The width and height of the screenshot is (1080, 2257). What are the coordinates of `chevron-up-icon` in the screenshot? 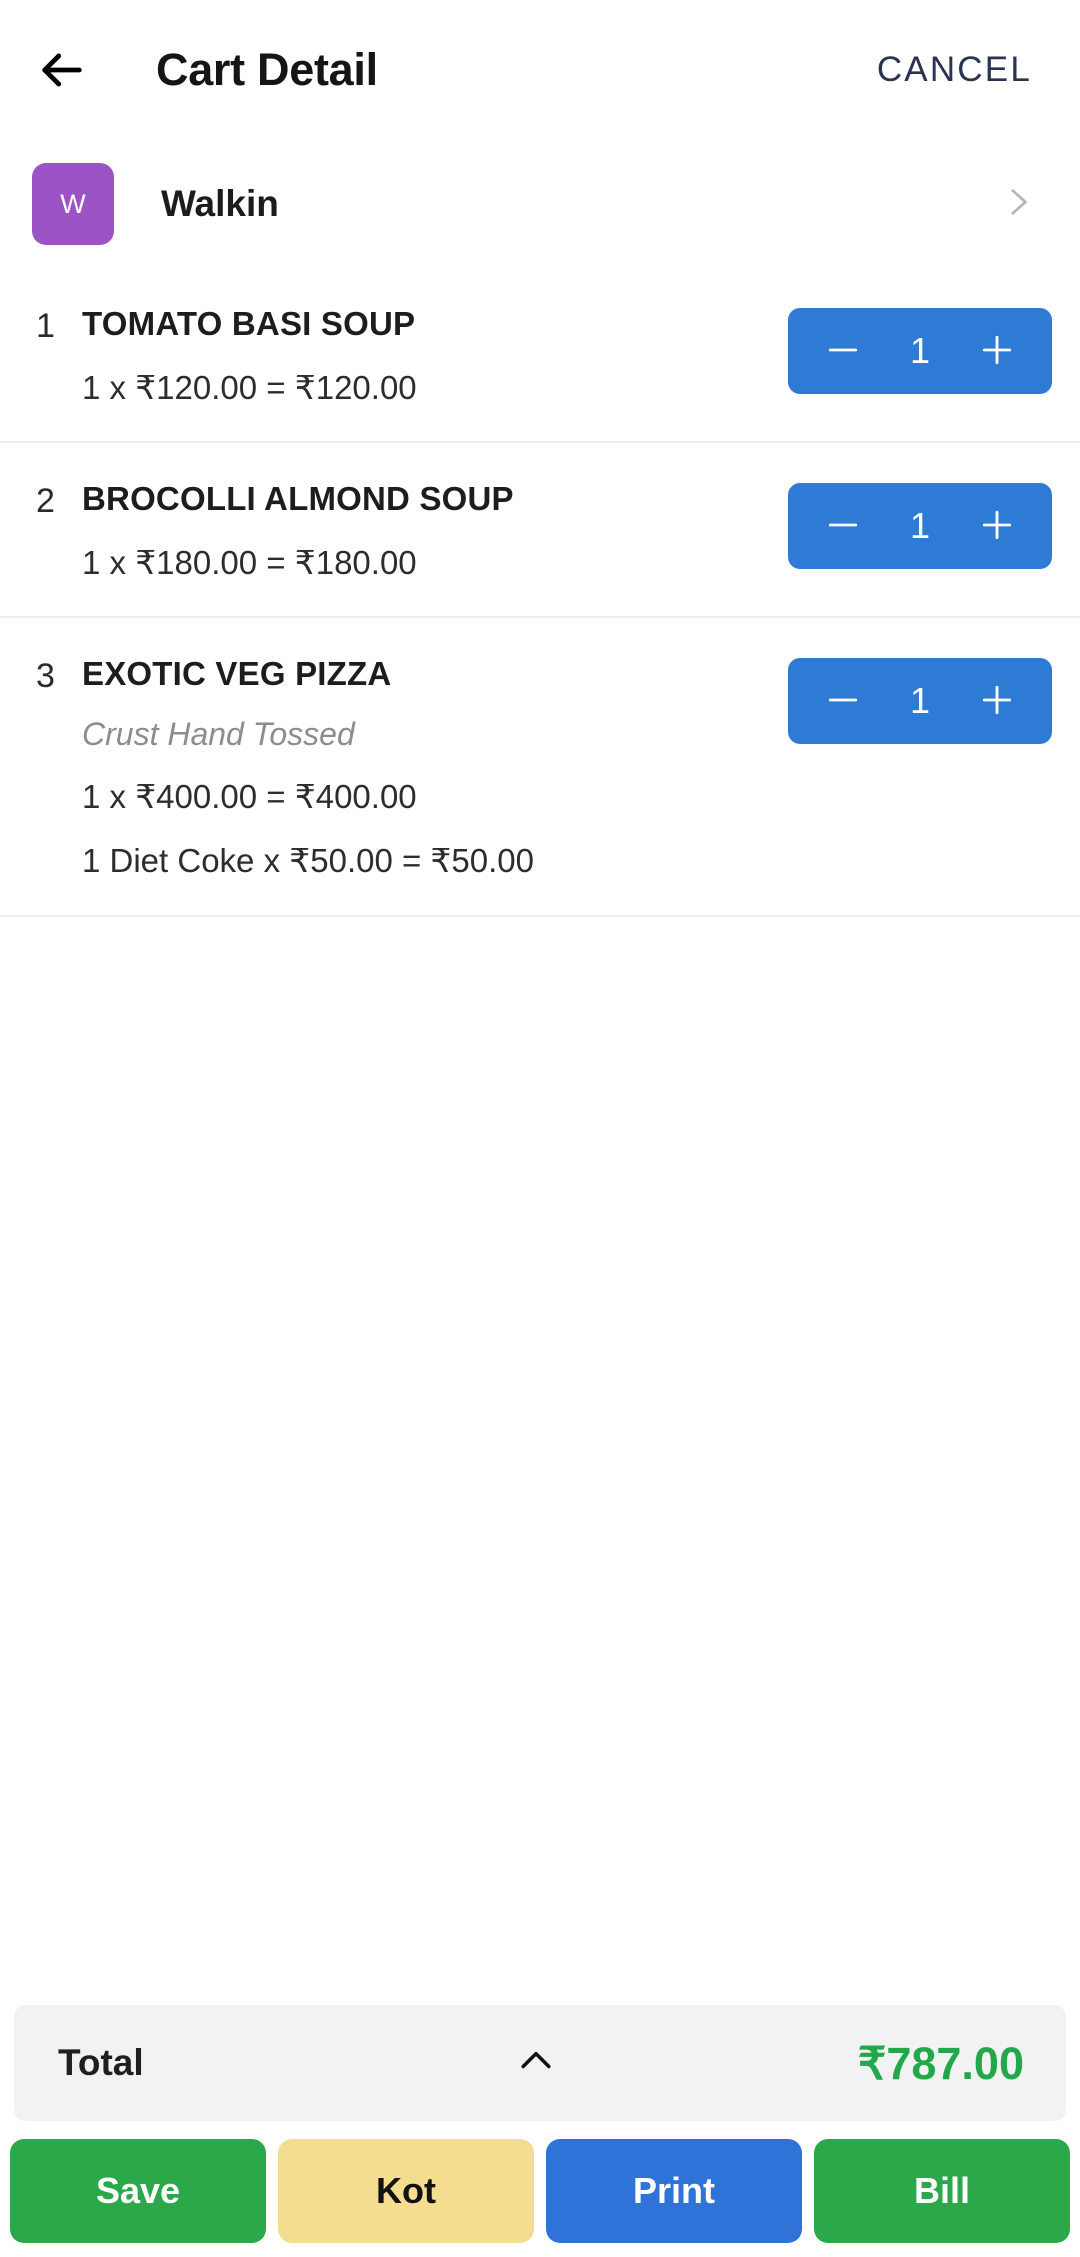 It's located at (536, 2063).